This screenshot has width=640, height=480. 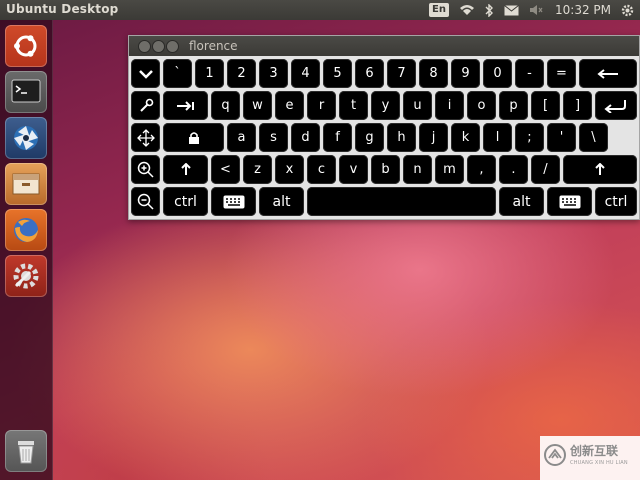 I want to click on ctrl-right-key: ctrl, so click(x=616, y=201).